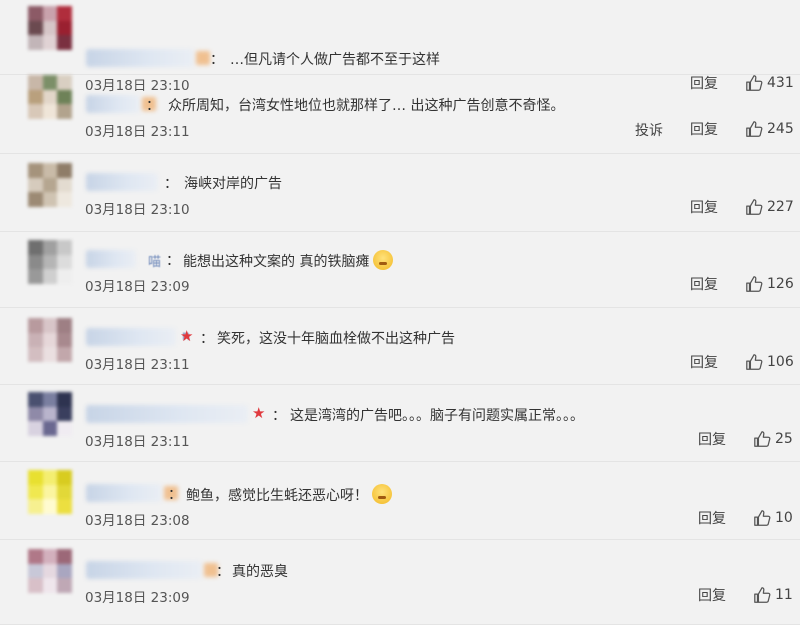  I want to click on comment-text: …但凡请个人做广告都不至于这样, so click(335, 59).